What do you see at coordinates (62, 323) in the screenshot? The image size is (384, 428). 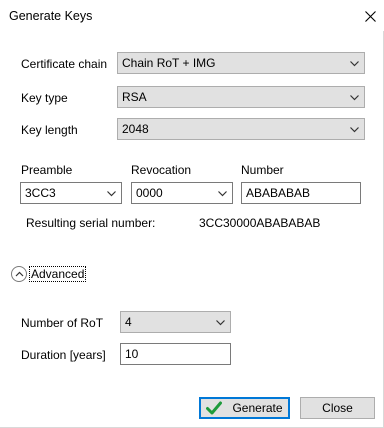 I see `number-of-rot-label: Number of RoT` at bounding box center [62, 323].